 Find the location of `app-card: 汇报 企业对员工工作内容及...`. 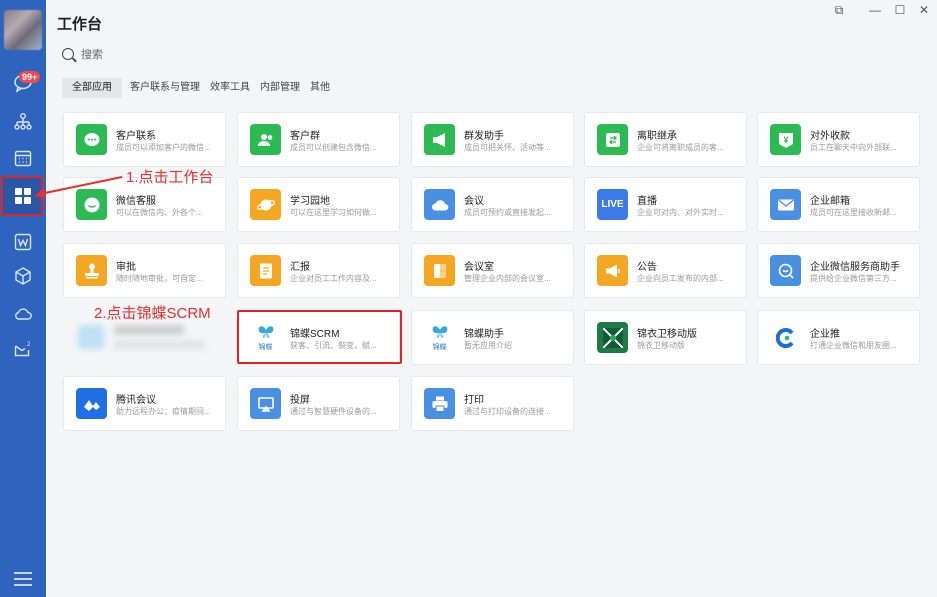

app-card: 汇报 企业对员工工作内容及... is located at coordinates (318, 270).